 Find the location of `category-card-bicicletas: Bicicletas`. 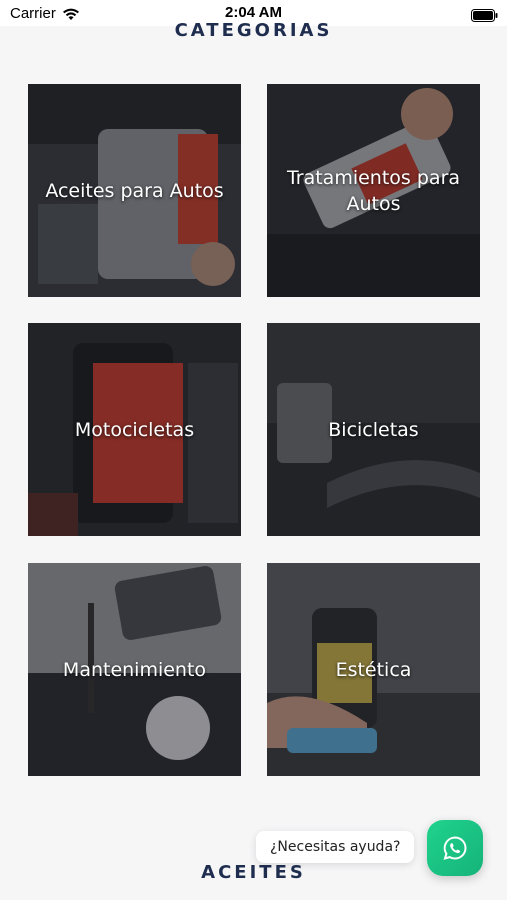

category-card-bicicletas: Bicicletas is located at coordinates (373, 429).